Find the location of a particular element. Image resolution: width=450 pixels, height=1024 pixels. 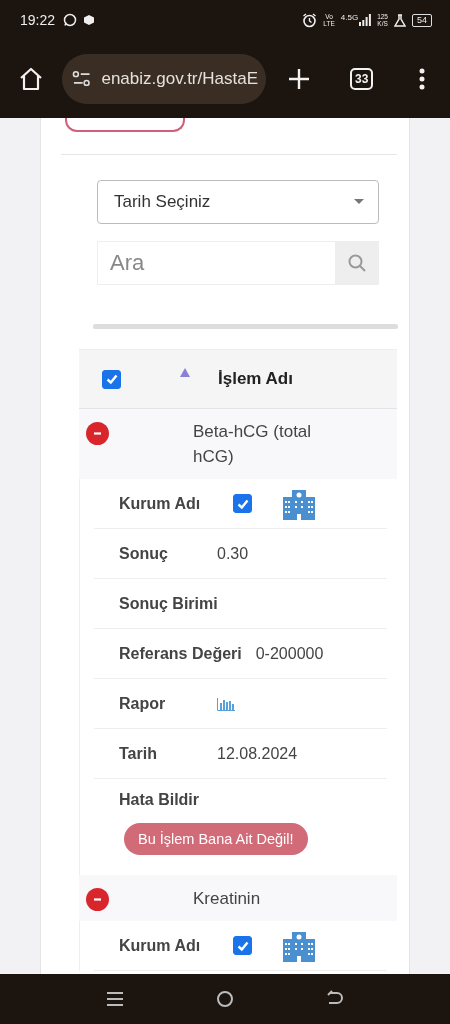

procedure-name: Beta-hCG (total hCG) is located at coordinates (253, 444).